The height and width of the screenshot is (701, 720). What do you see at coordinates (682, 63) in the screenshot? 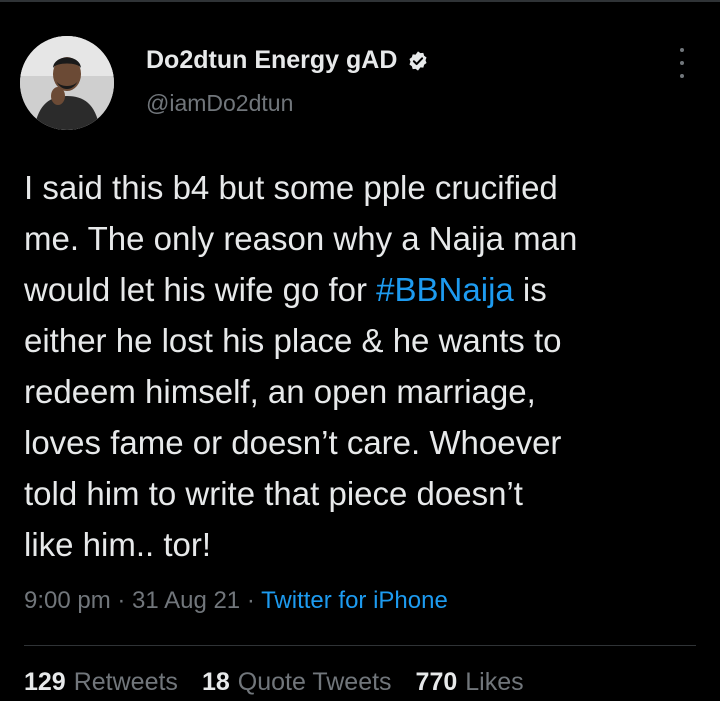
I see `more-vertical-icon` at bounding box center [682, 63].